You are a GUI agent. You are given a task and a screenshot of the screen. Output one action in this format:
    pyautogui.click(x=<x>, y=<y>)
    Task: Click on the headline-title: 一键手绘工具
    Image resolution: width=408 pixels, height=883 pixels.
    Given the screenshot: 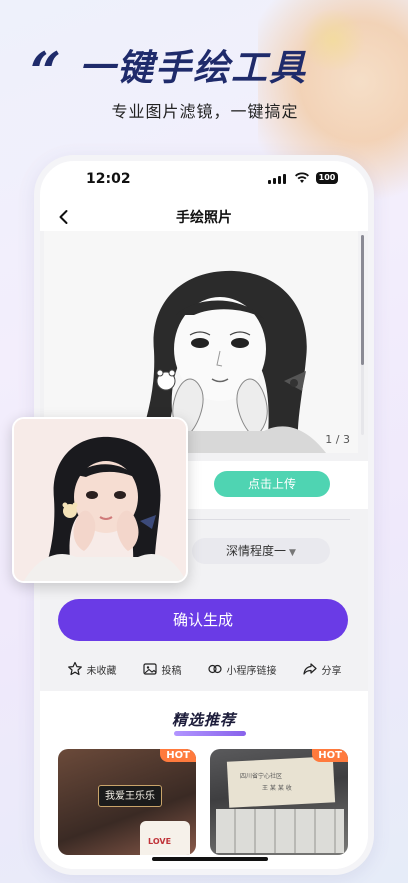 What is the action you would take?
    pyautogui.click(x=193, y=68)
    